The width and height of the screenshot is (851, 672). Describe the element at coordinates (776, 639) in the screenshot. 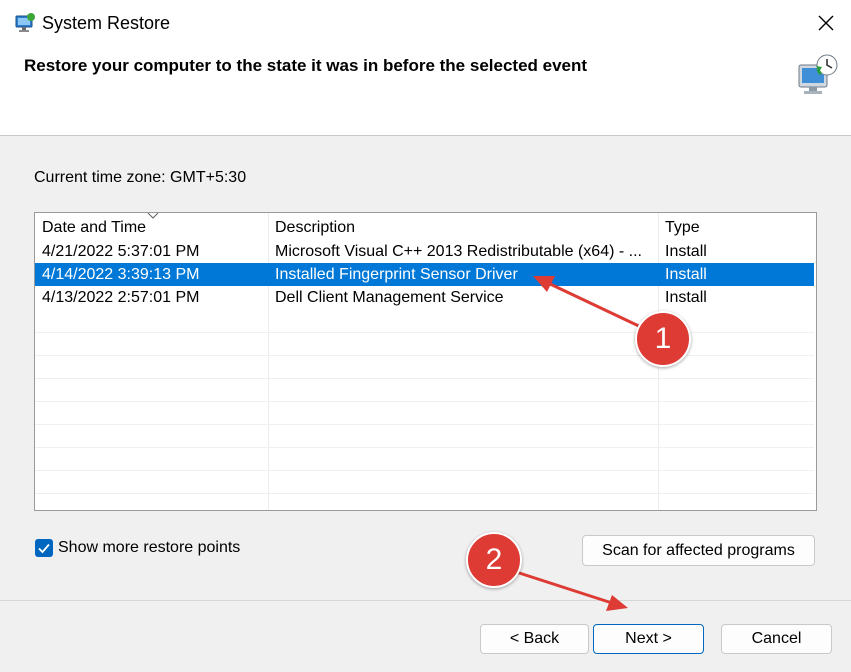

I see `cancel-button: Cancel` at that location.